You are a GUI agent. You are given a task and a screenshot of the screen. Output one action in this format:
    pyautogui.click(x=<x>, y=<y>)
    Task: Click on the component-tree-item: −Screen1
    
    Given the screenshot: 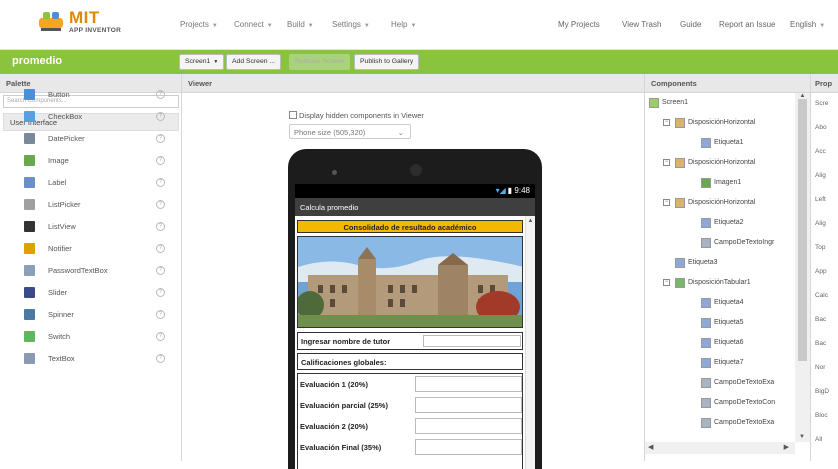 What is the action you would take?
    pyautogui.click(x=720, y=105)
    